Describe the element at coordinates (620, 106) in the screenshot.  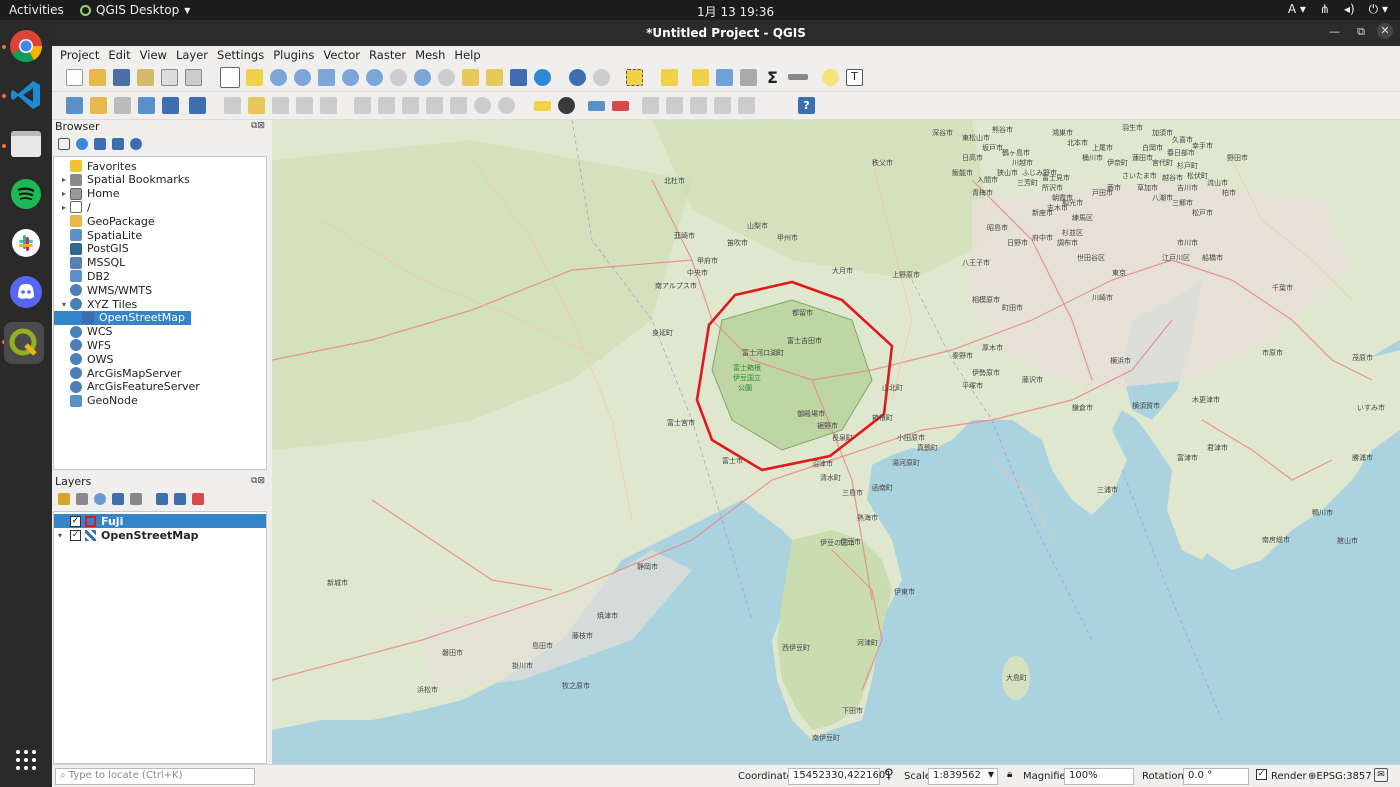
I see `pin-labels-icon` at that location.